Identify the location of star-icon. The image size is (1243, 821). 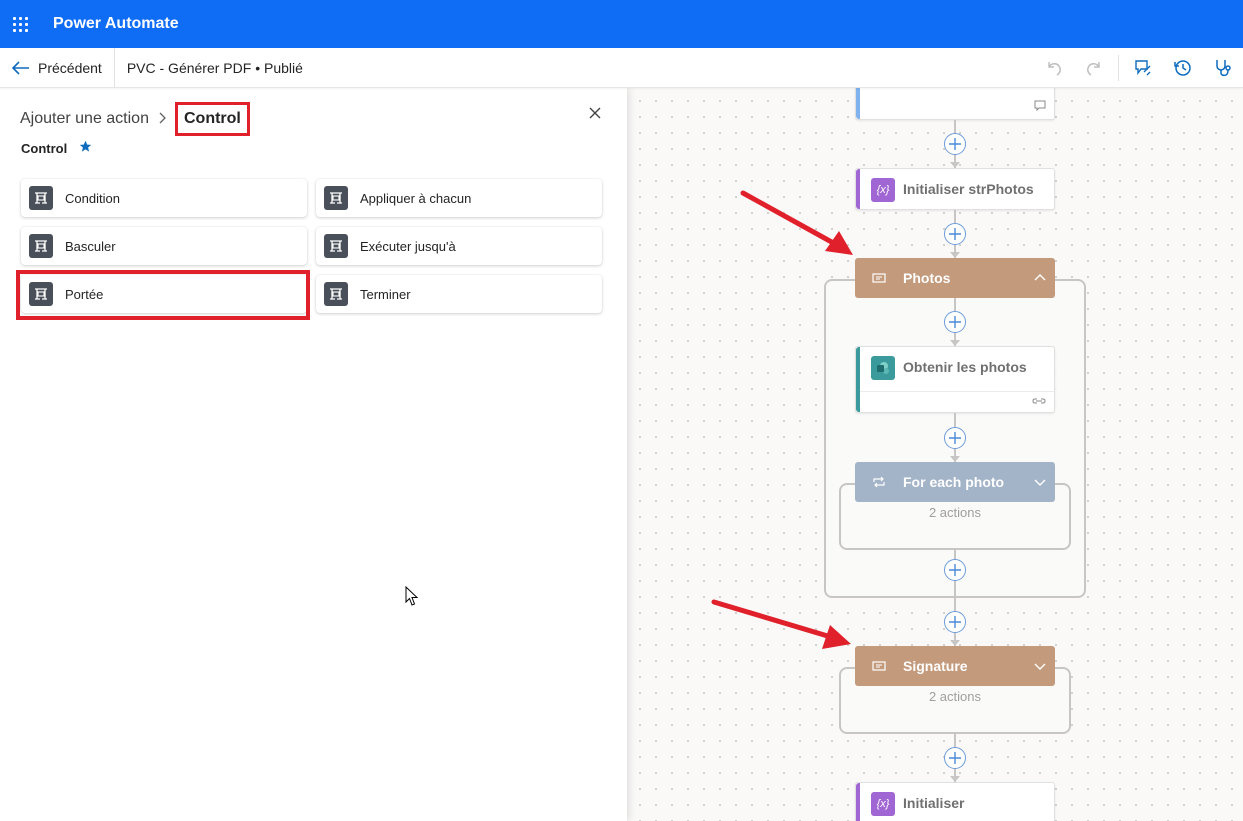
(85, 148).